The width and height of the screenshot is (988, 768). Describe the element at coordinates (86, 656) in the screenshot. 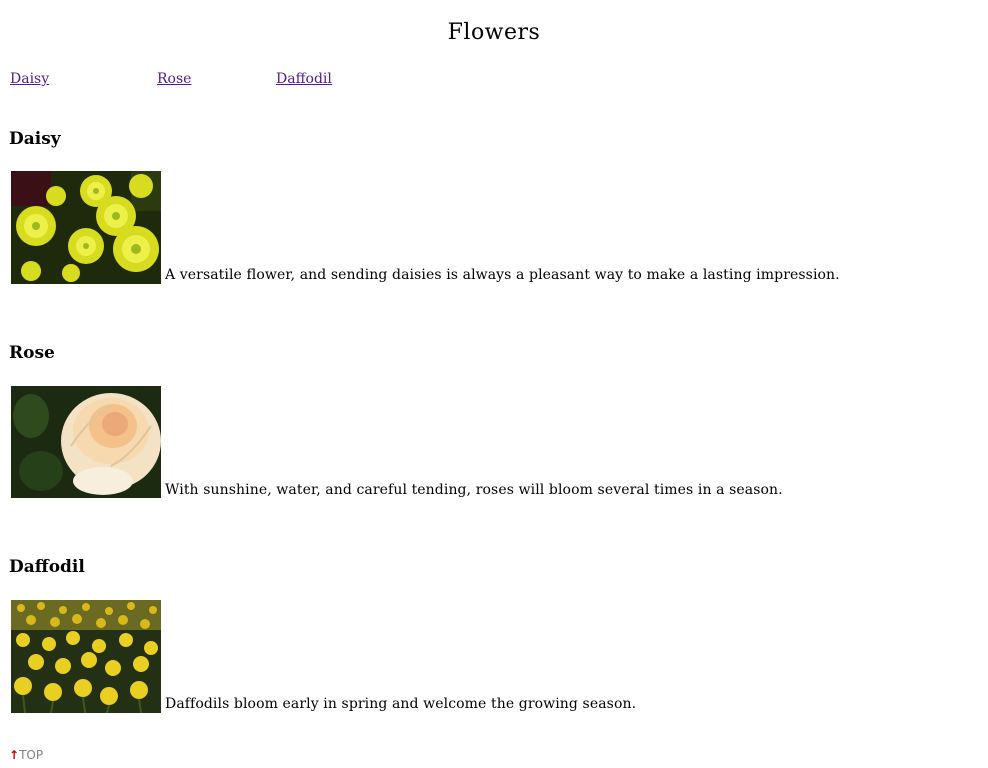

I see `daffodil-photo` at that location.